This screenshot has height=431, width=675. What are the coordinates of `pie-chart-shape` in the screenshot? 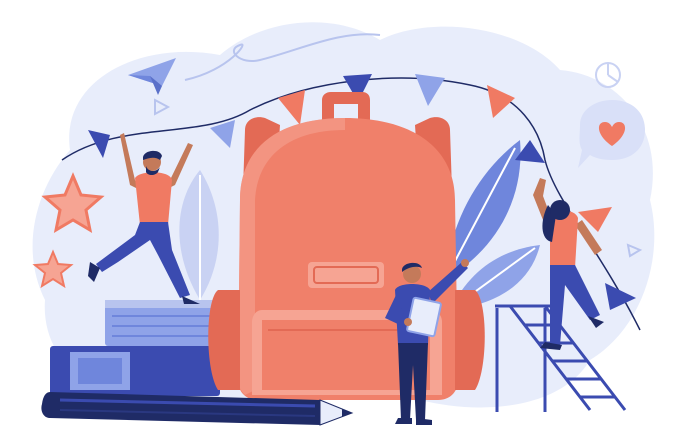 It's located at (613, 78).